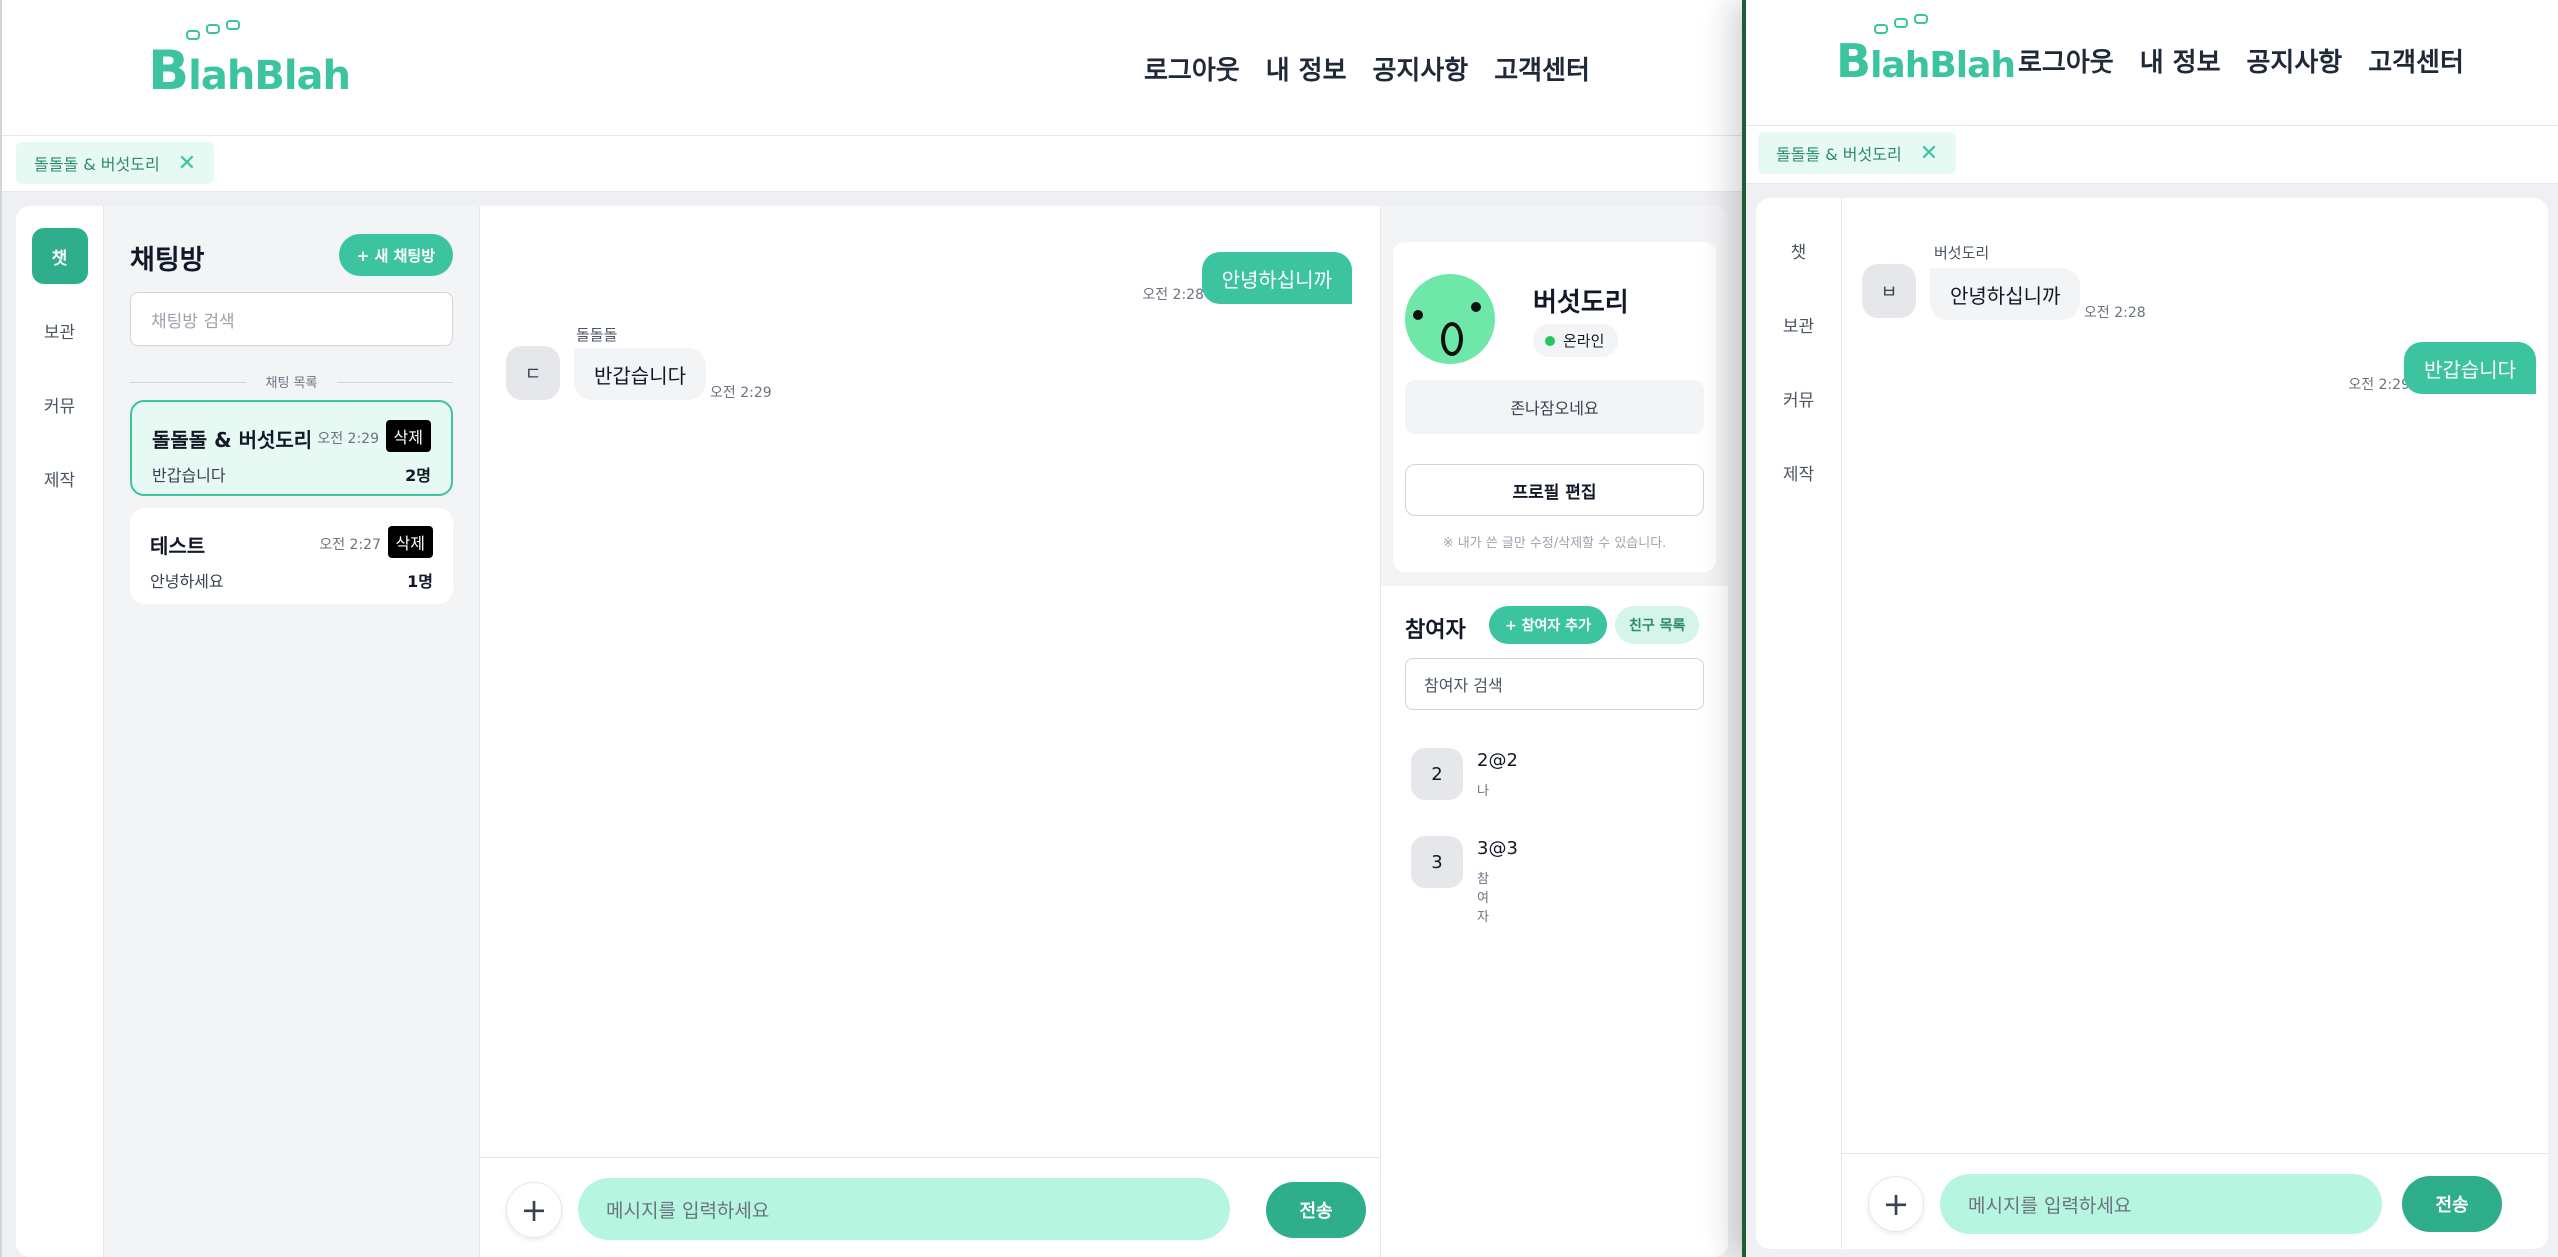 The width and height of the screenshot is (2558, 1257). Describe the element at coordinates (420, 581) in the screenshot. I see `room-member-count: 1명` at that location.